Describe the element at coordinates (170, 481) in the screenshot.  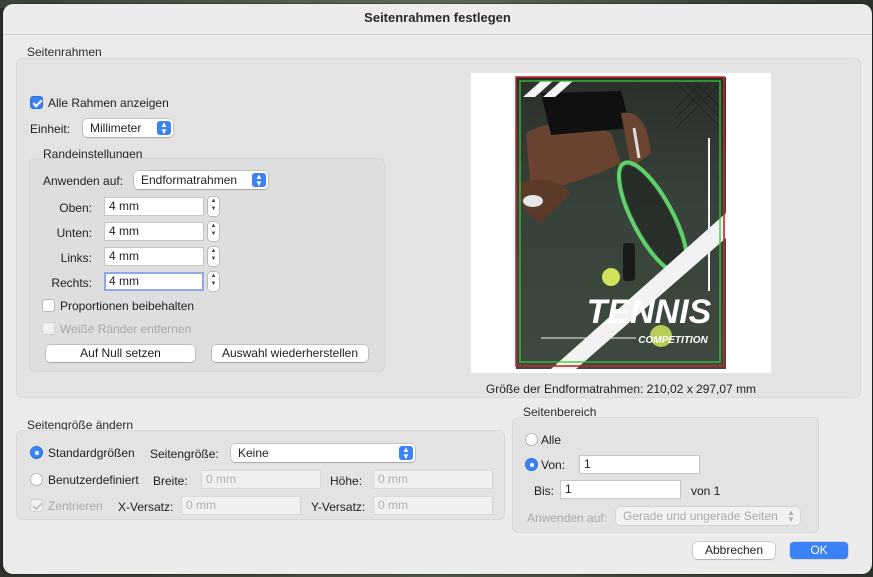
I see `width-label: Breite:` at that location.